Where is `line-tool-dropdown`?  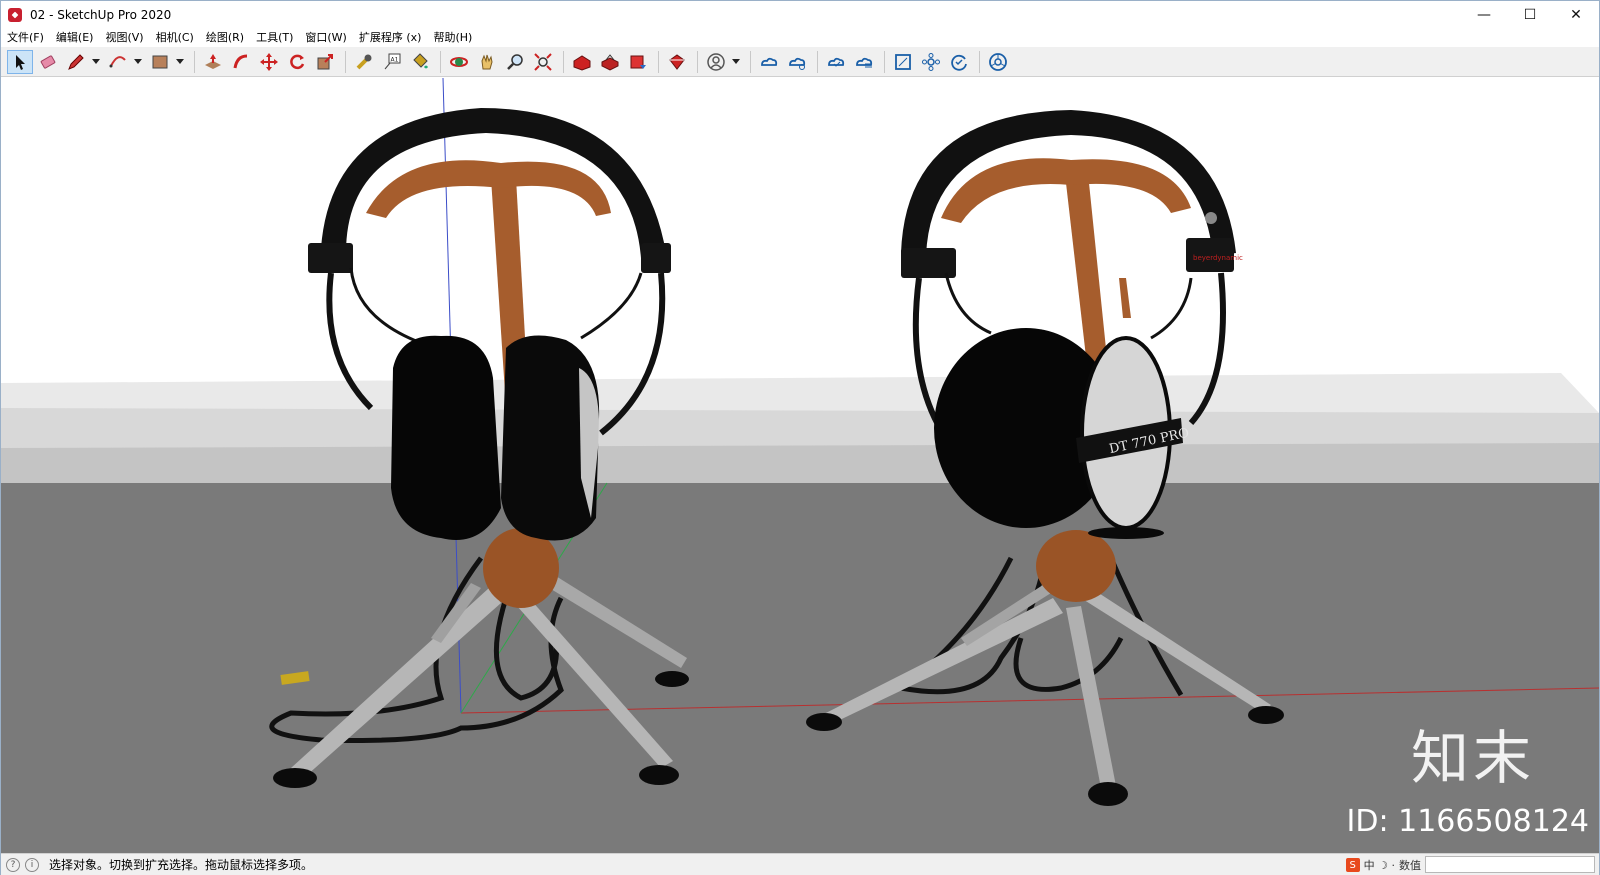 line-tool-dropdown is located at coordinates (96, 62).